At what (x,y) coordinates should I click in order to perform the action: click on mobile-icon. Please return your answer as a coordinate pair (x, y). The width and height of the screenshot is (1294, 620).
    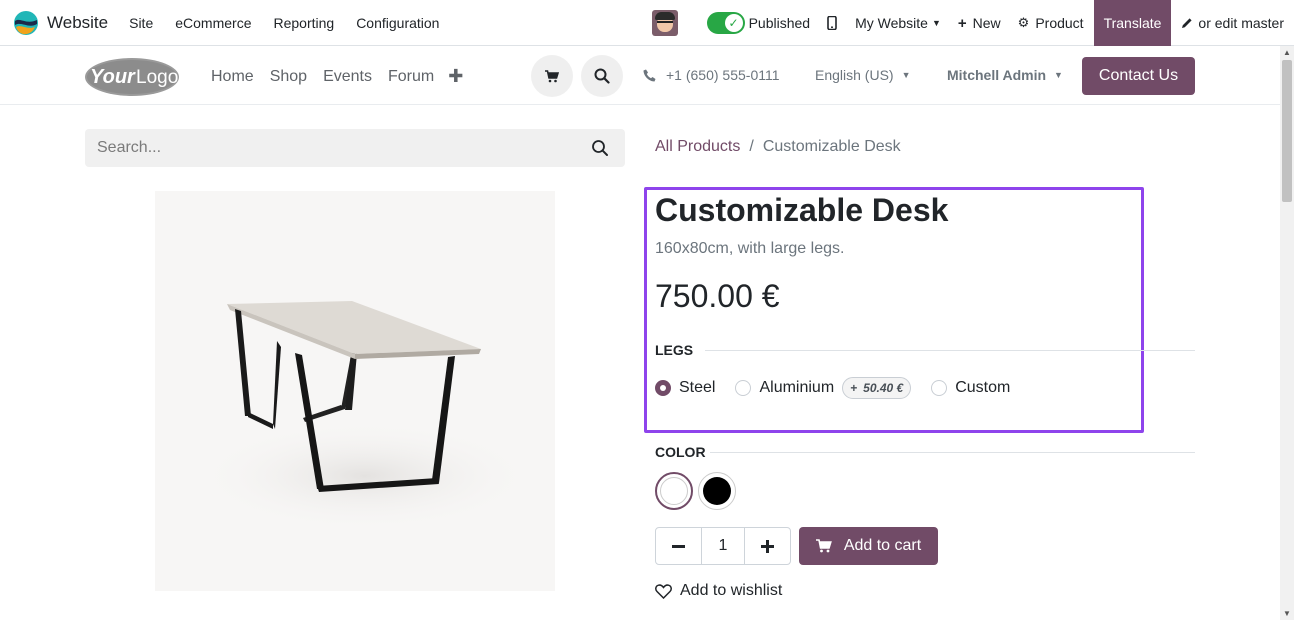
    Looking at the image, I should click on (832, 23).